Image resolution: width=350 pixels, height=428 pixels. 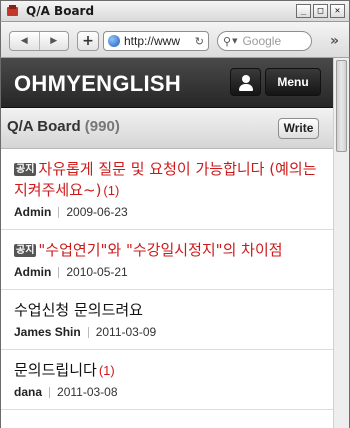 I want to click on post-title: 공지 "수업연기"와 "수강일시정지"의 차이점, so click(x=168, y=250).